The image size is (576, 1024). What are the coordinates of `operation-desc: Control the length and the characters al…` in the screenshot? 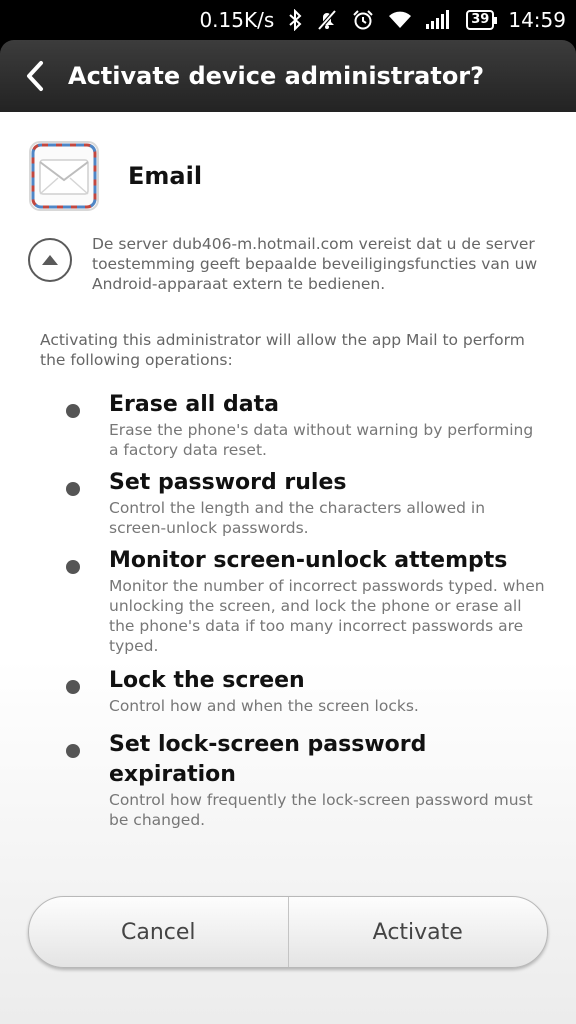 It's located at (297, 518).